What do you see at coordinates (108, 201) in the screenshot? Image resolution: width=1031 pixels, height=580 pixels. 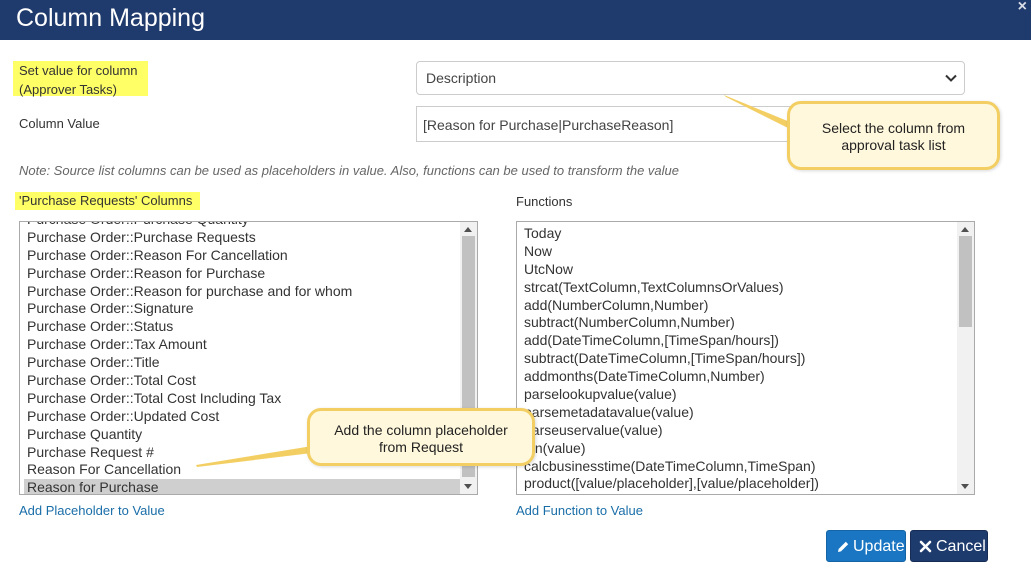 I see `source-columns-label: 'Purchase Requests' Columns` at bounding box center [108, 201].